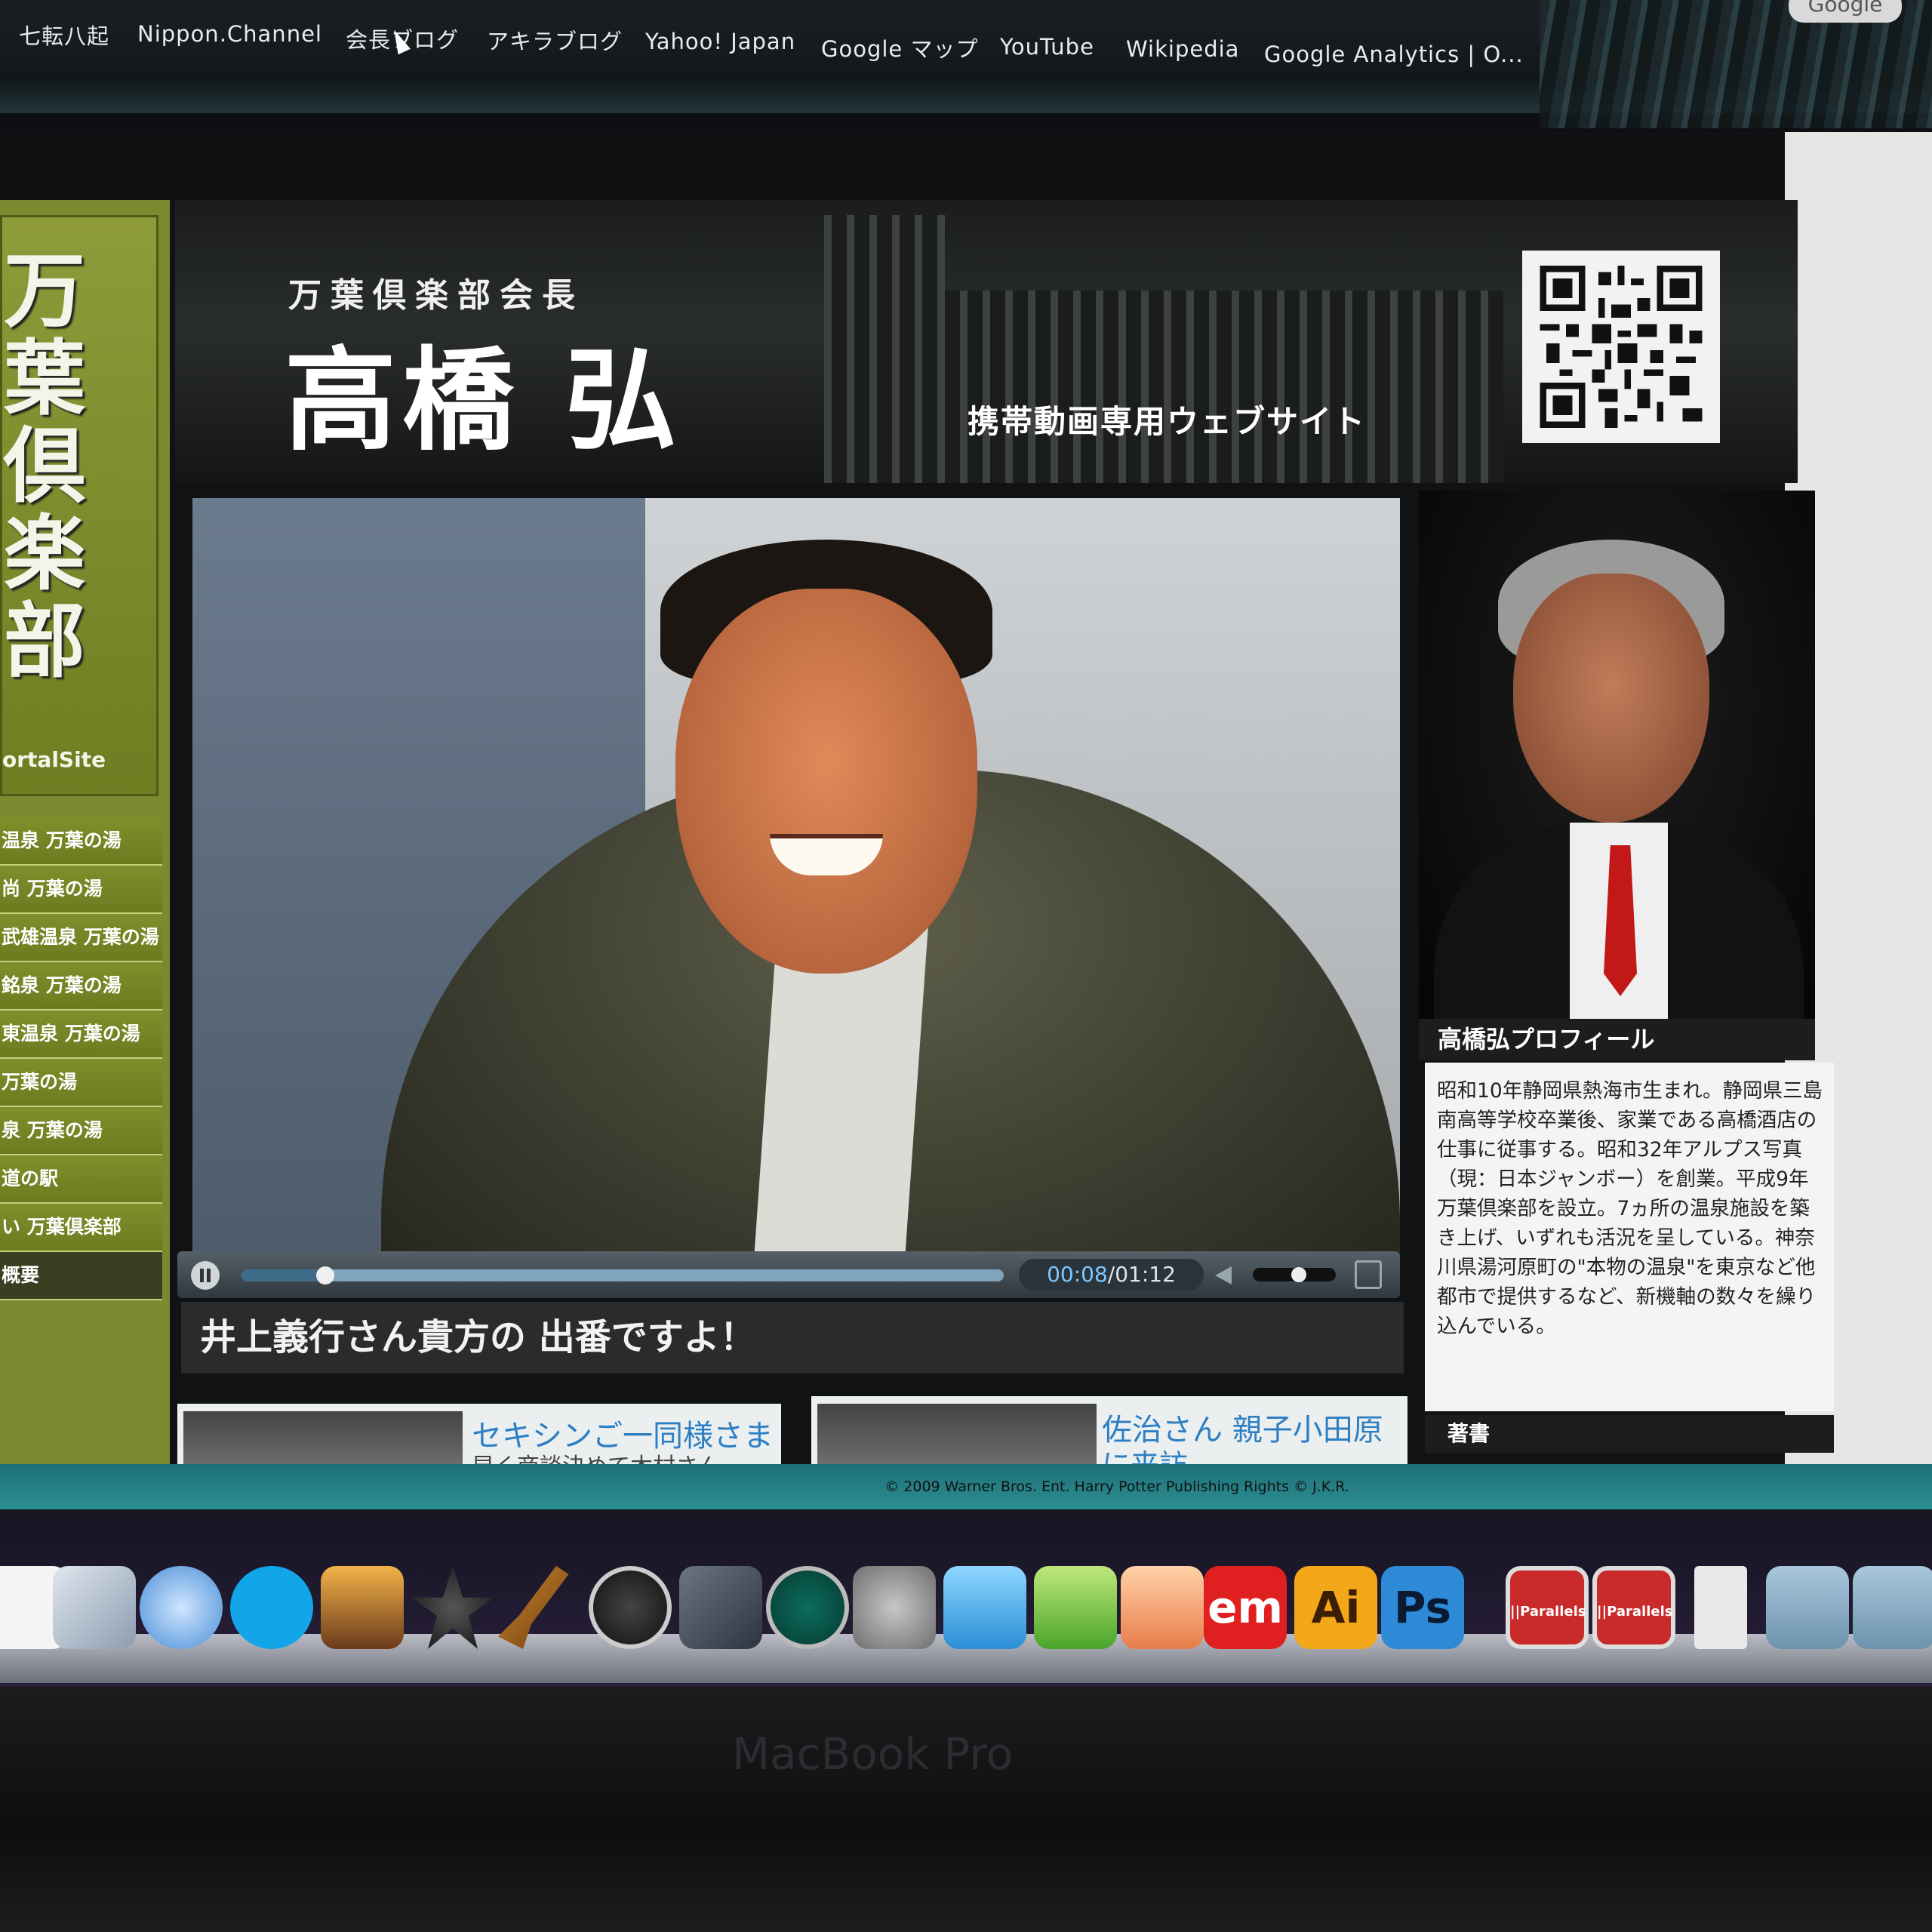 This screenshot has height=1932, width=1932. What do you see at coordinates (81, 938) in the screenshot?
I see `sidebar-item: 武雄温泉 万葉の湯` at bounding box center [81, 938].